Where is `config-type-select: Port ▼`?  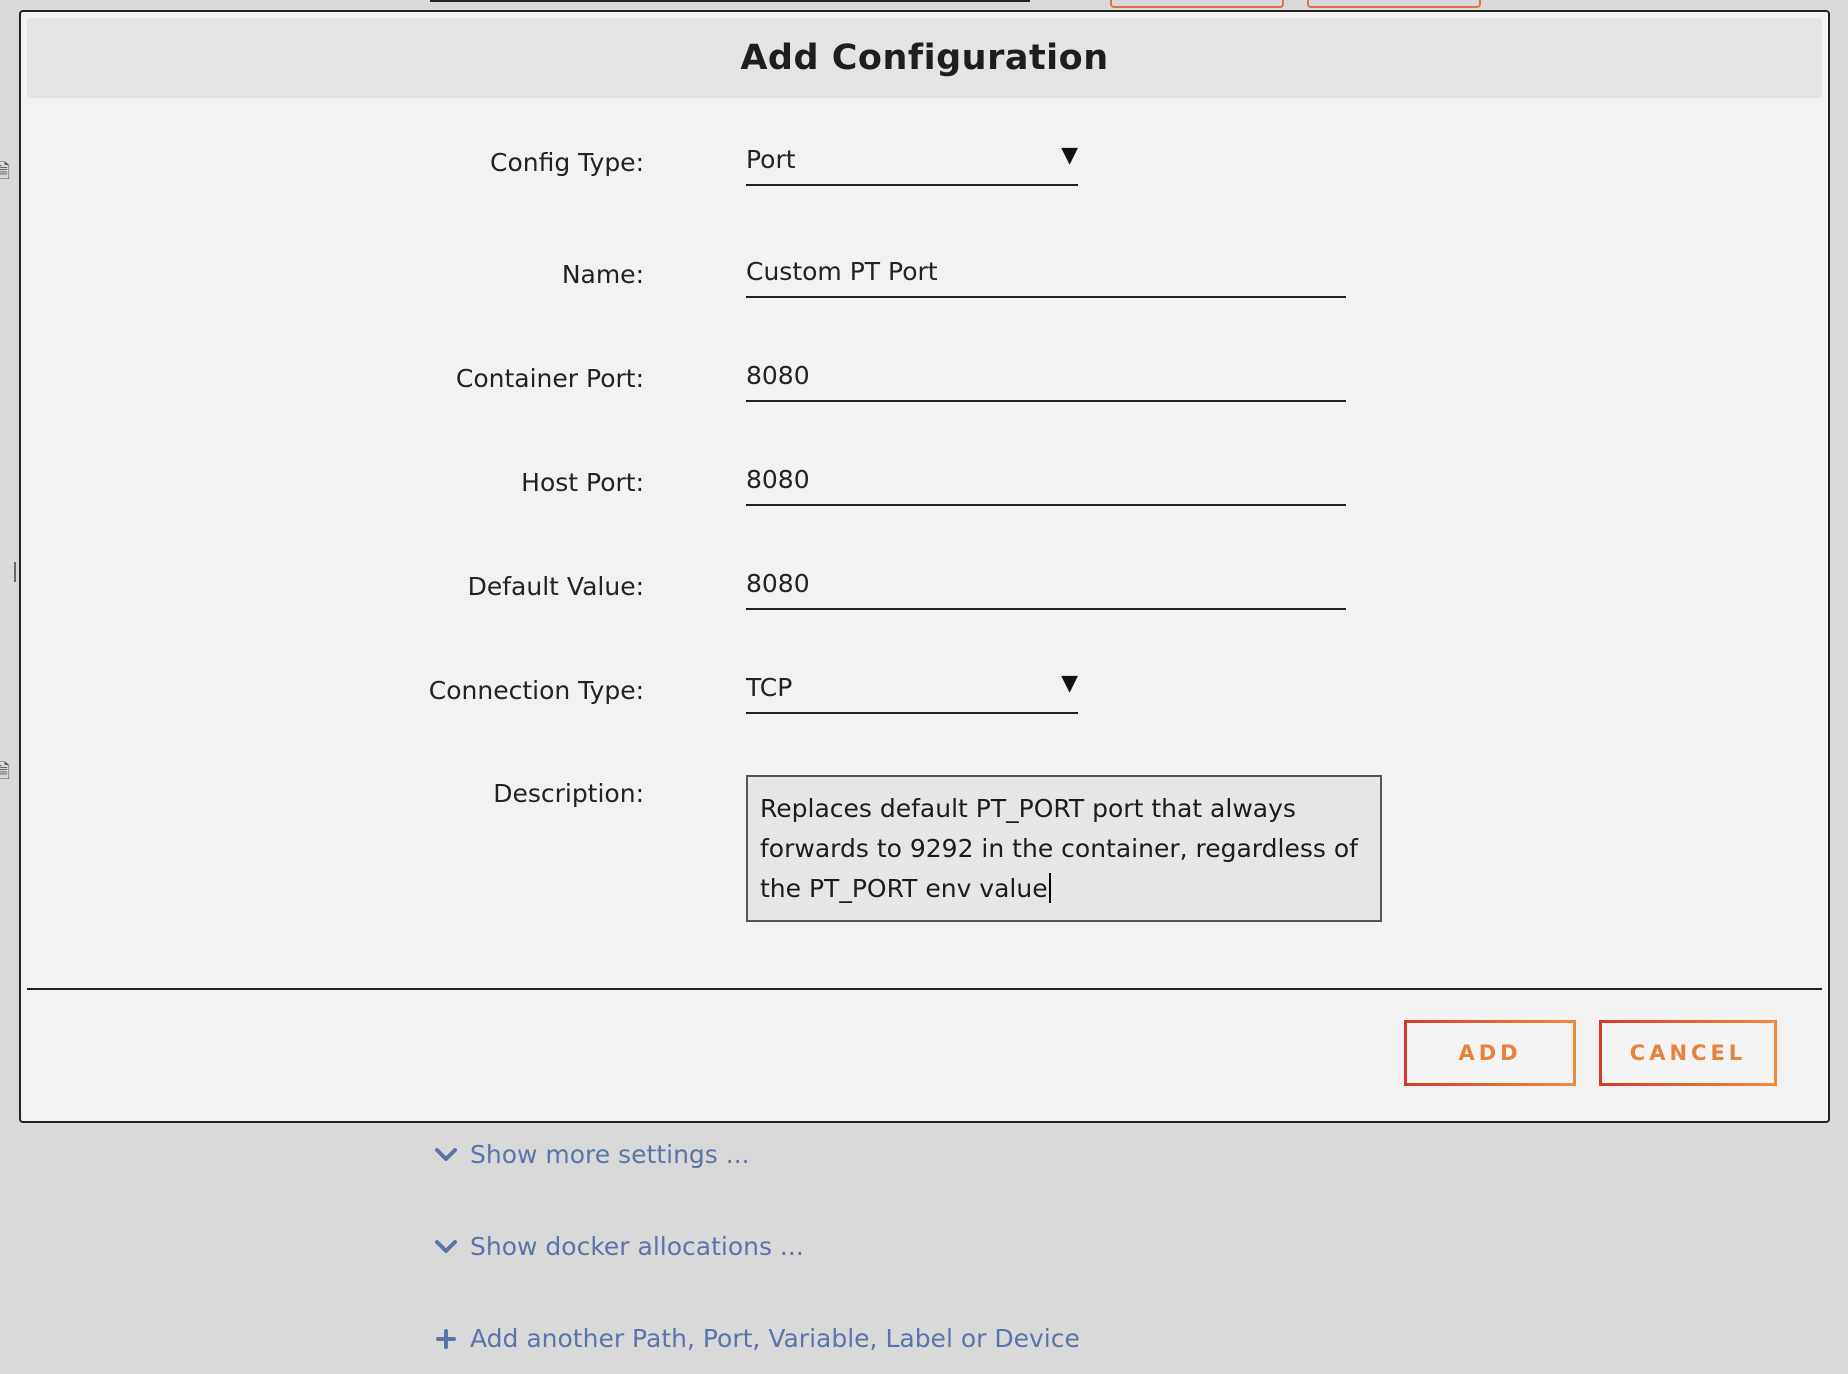 config-type-select: Port ▼ is located at coordinates (912, 162).